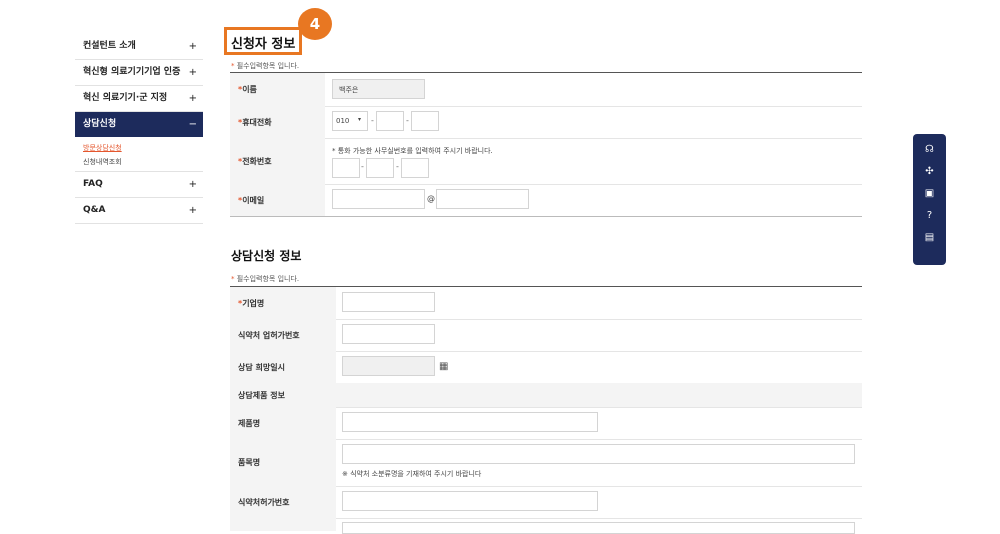  What do you see at coordinates (249, 423) in the screenshot?
I see `product-name-label: 제품명` at bounding box center [249, 423].